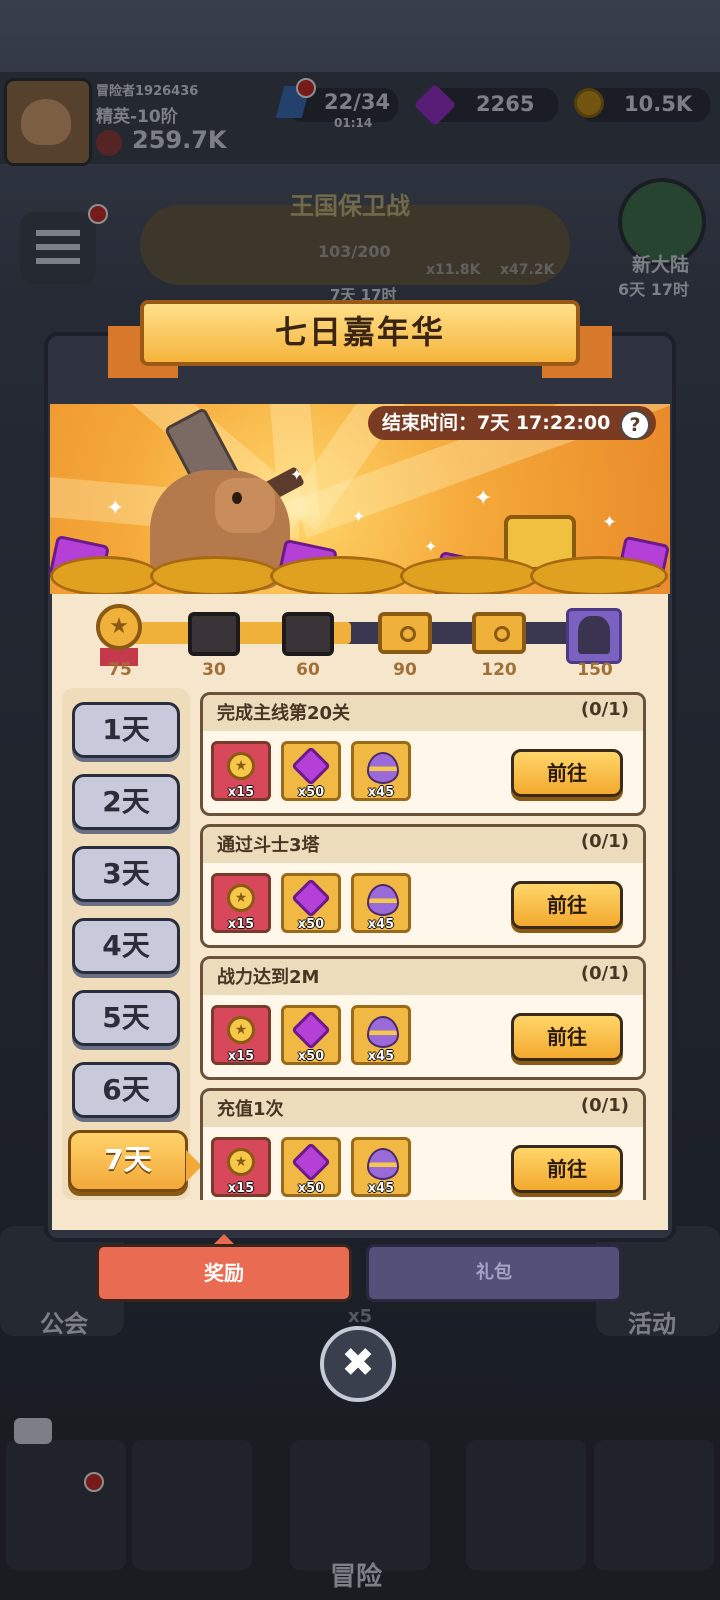 The width and height of the screenshot is (720, 1600). Describe the element at coordinates (214, 670) in the screenshot. I see `milestone-label: 30` at that location.